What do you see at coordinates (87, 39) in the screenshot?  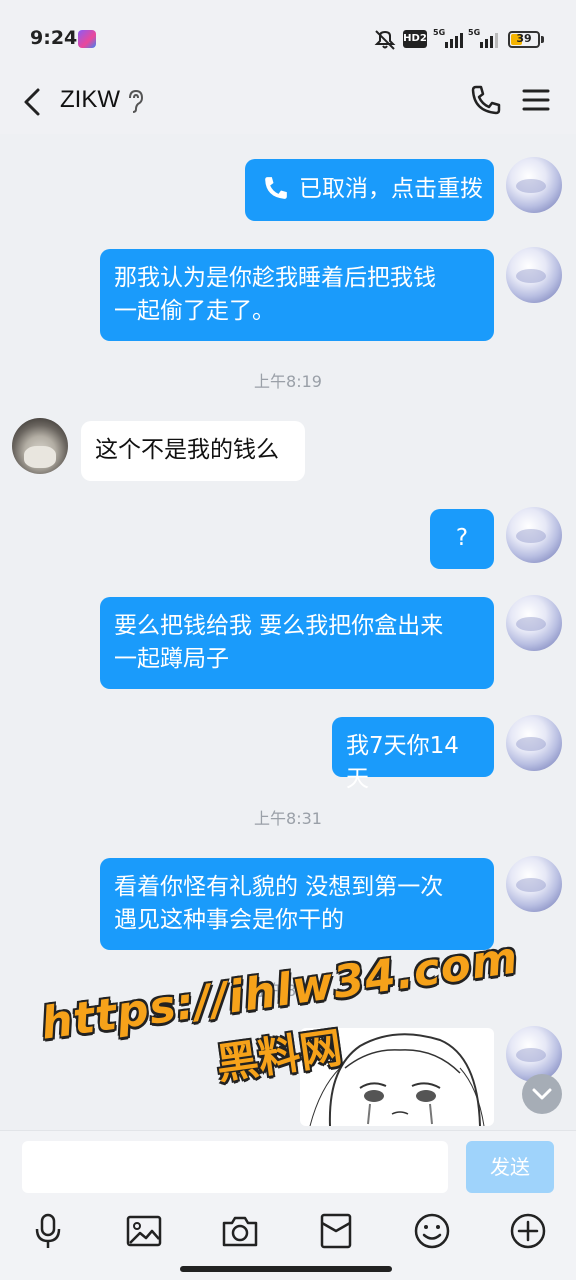 I see `app-notification-icon` at bounding box center [87, 39].